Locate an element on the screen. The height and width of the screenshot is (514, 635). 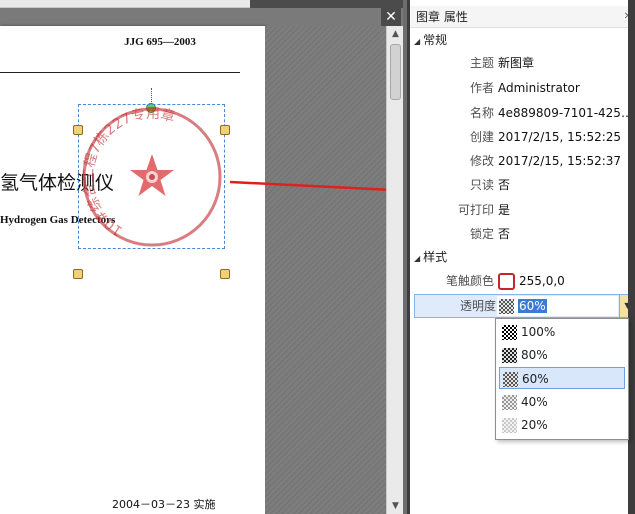
property-key: 只读 is located at coordinates (481, 185).